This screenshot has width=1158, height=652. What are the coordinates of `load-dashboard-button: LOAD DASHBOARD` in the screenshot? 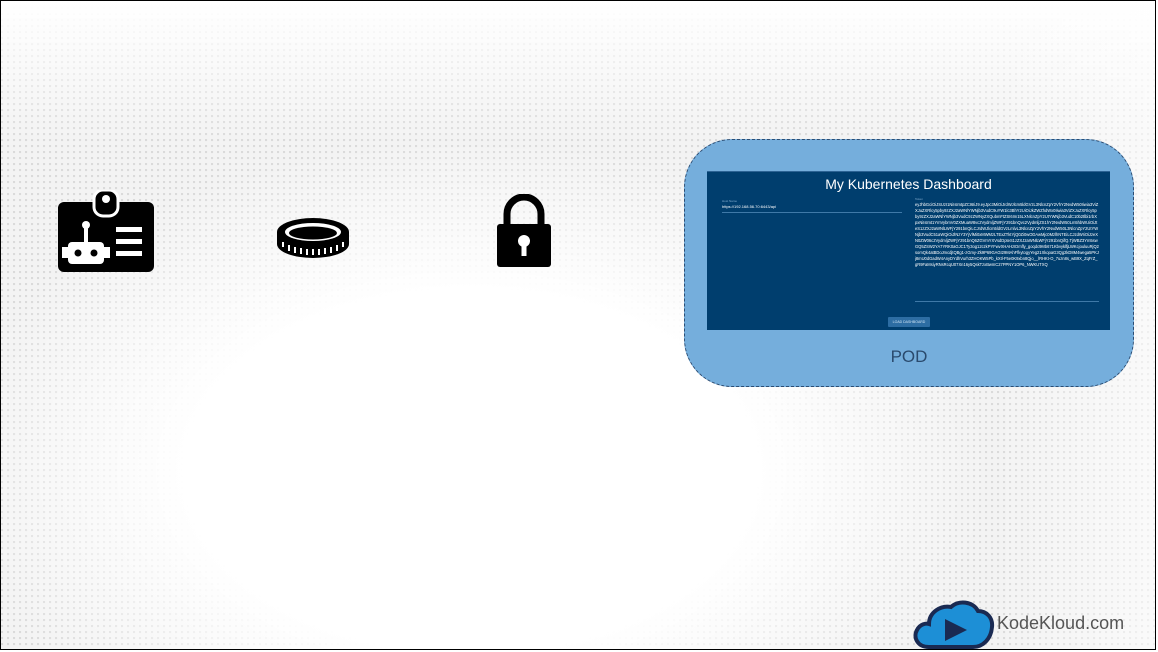 It's located at (909, 322).